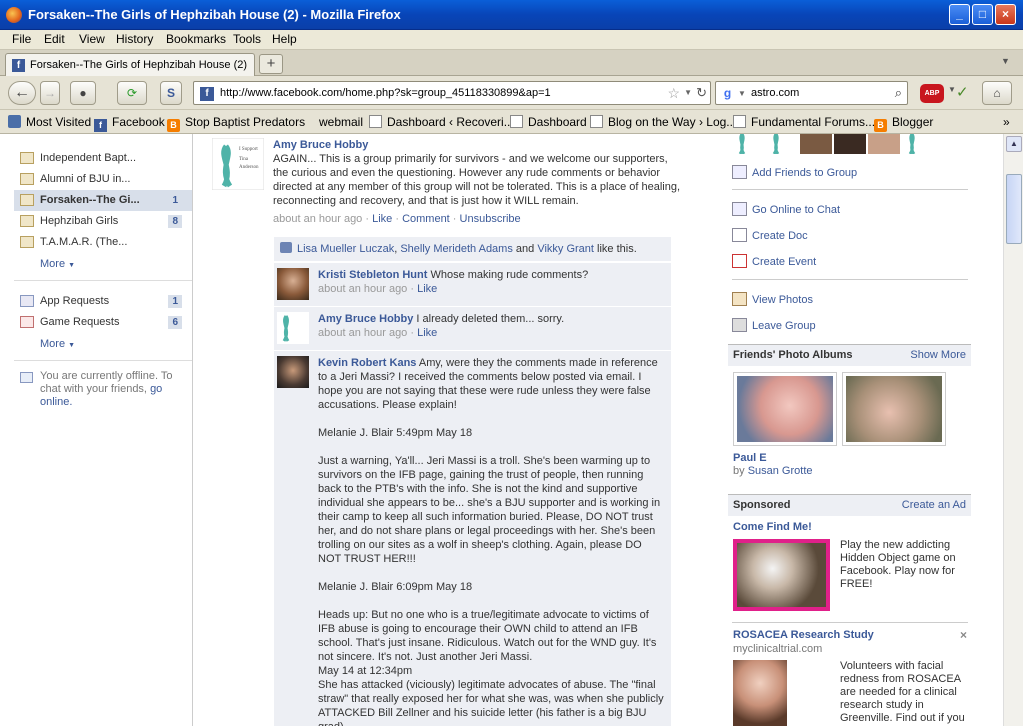 This screenshot has height=726, width=1023. I want to click on album-owner-link: Susan Grotte, so click(780, 471).